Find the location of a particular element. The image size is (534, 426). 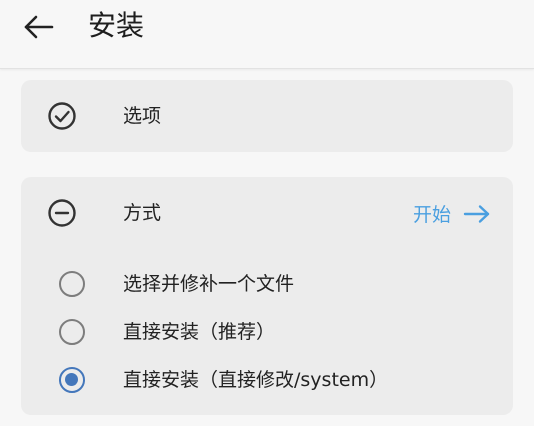

choice-label: 直接安装（推荐） is located at coordinates (199, 332).